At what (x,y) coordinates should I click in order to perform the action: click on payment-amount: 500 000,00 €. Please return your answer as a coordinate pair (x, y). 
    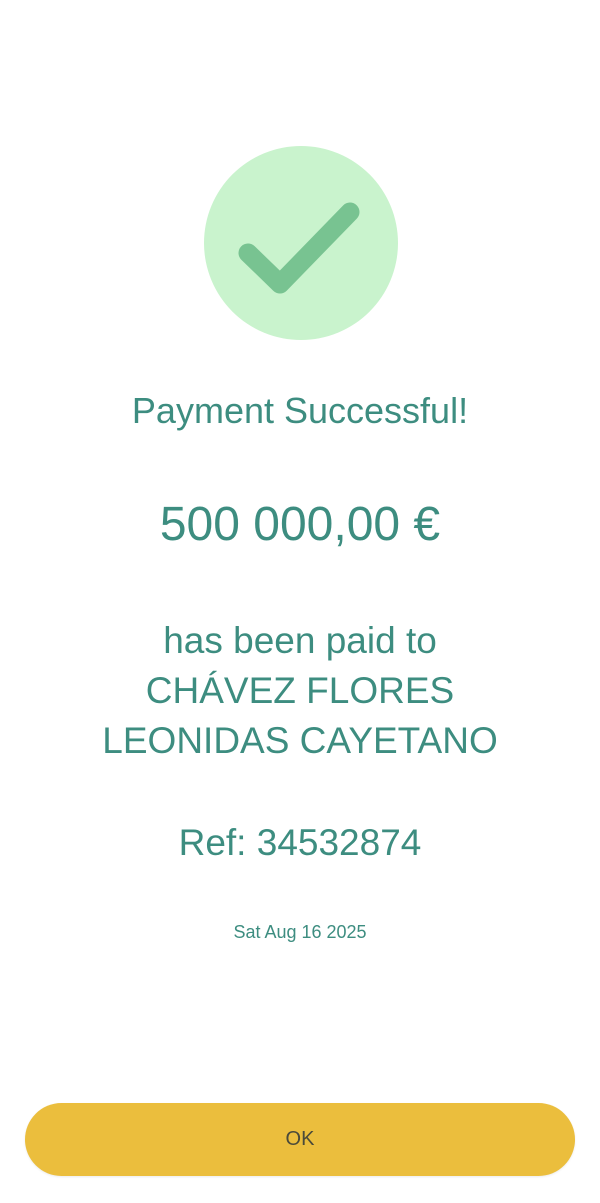
    Looking at the image, I should click on (300, 524).